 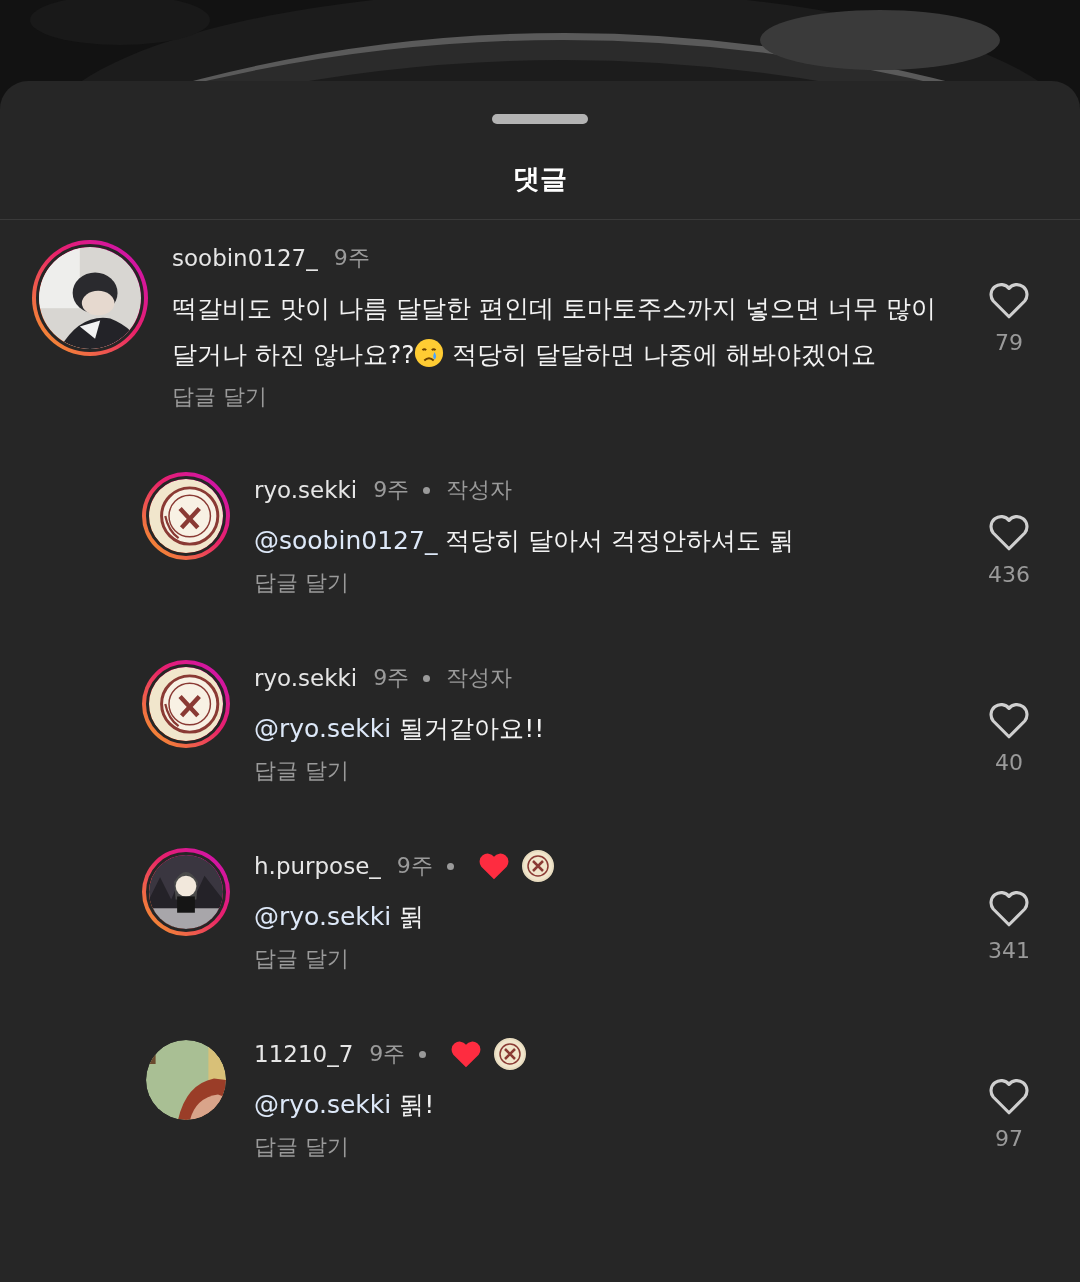 What do you see at coordinates (540, 119) in the screenshot?
I see `drag-handle` at bounding box center [540, 119].